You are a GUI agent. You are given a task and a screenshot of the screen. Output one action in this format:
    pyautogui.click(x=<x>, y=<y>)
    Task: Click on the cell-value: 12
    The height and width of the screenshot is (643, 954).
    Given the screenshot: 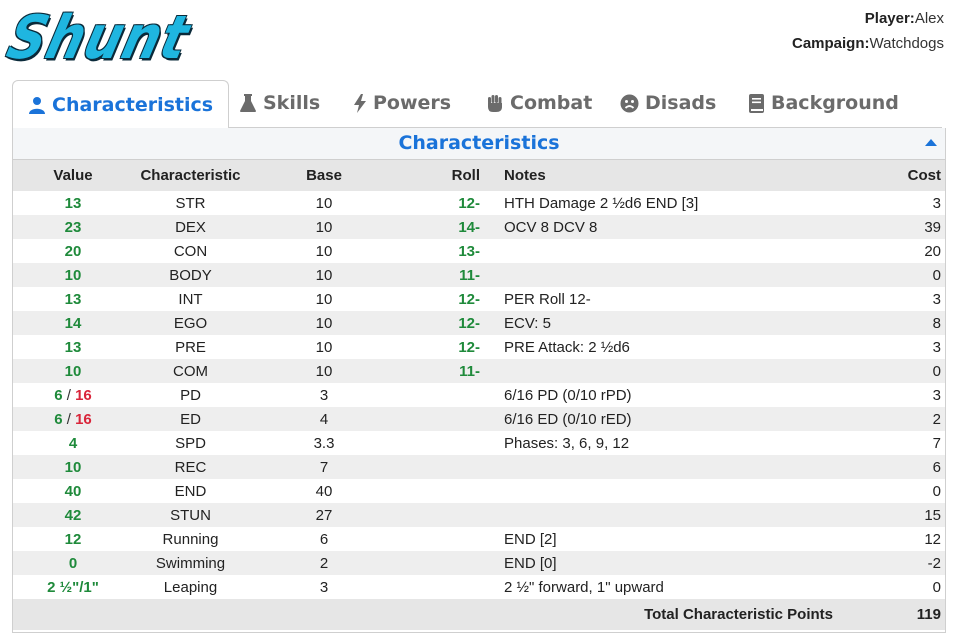 What is the action you would take?
    pyautogui.click(x=73, y=539)
    